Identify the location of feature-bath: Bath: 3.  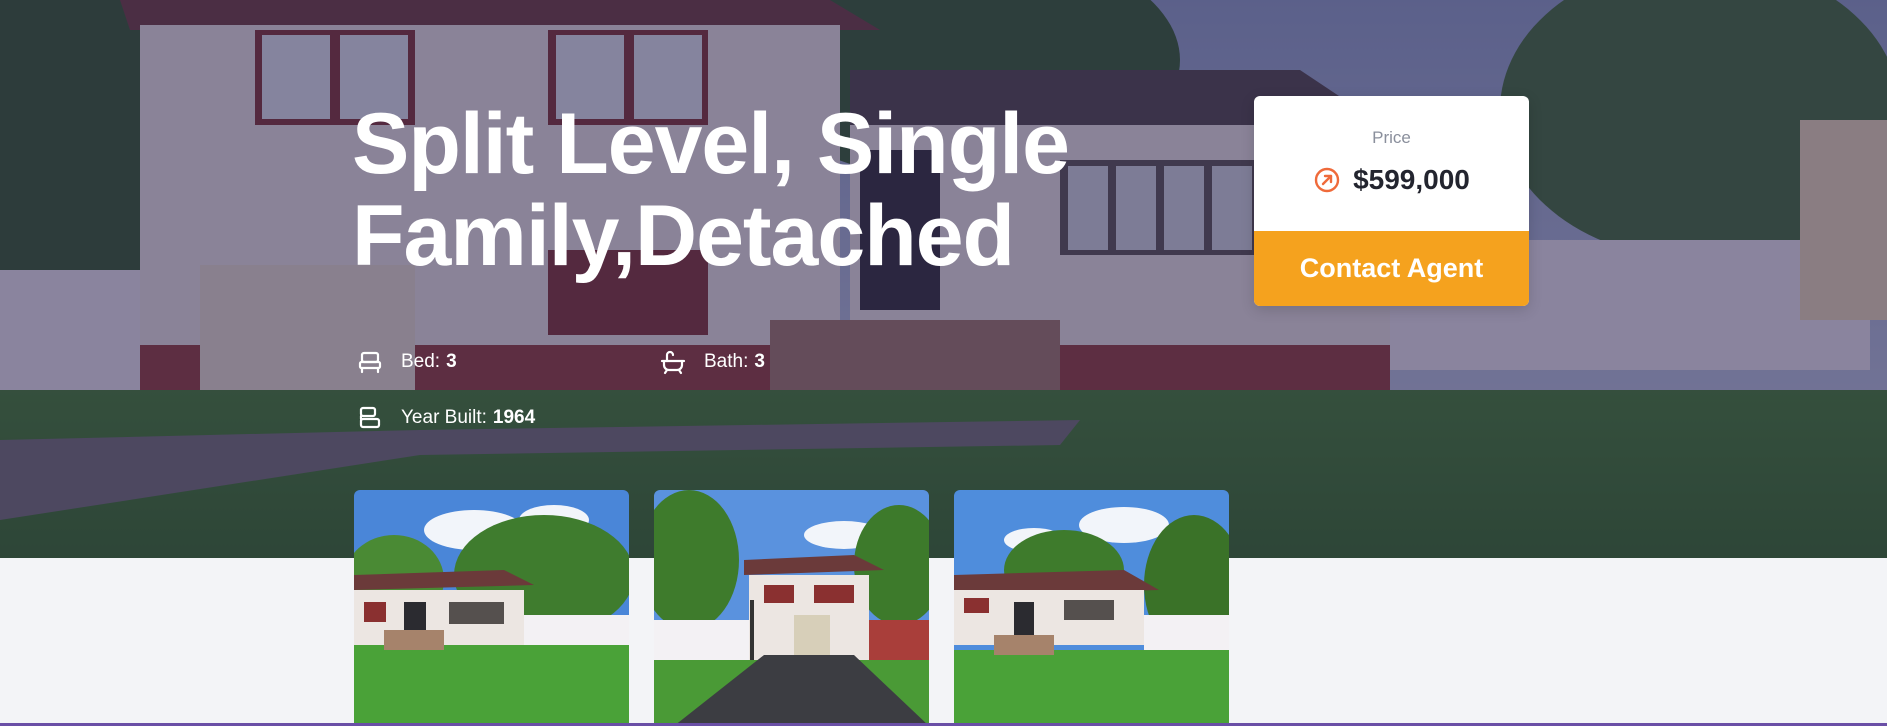
(712, 362).